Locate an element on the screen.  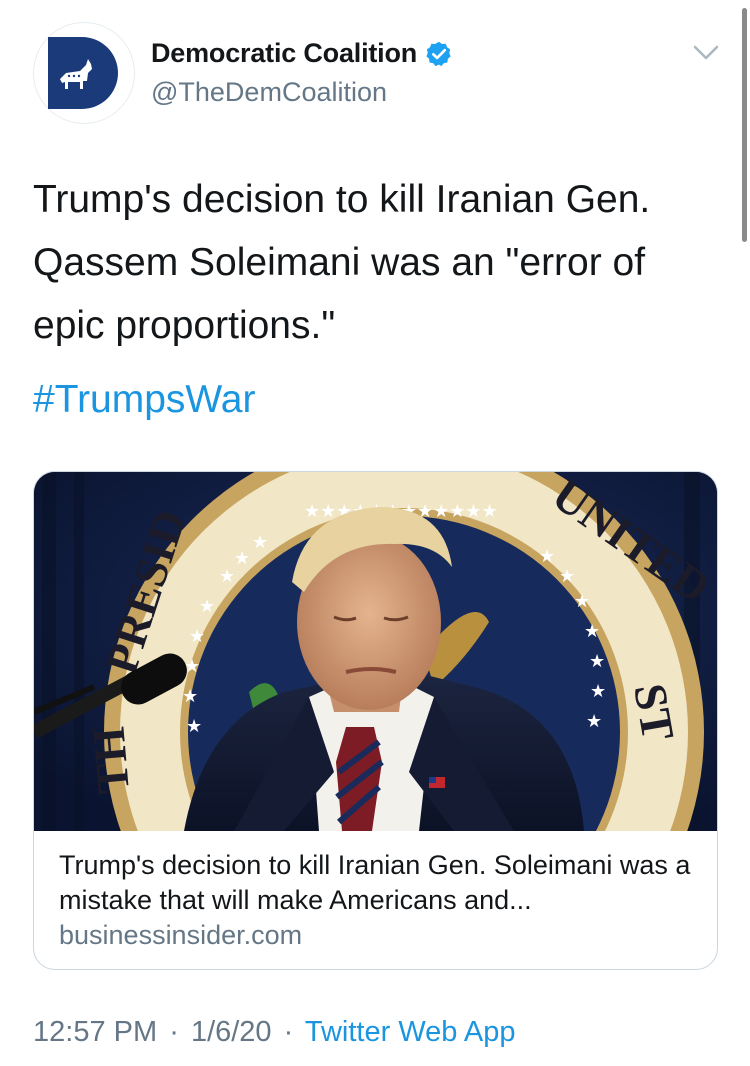
donkey-logo-icon is located at coordinates (83, 73).